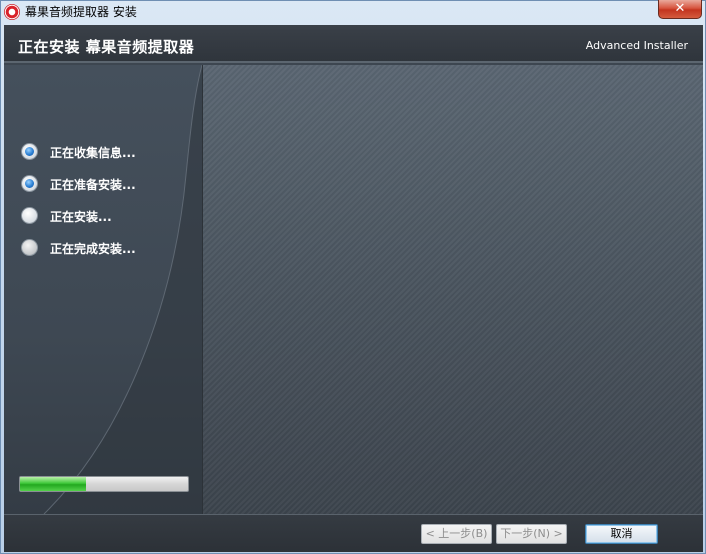 This screenshot has height=554, width=706. Describe the element at coordinates (104, 484) in the screenshot. I see `install-progress-bar` at that location.